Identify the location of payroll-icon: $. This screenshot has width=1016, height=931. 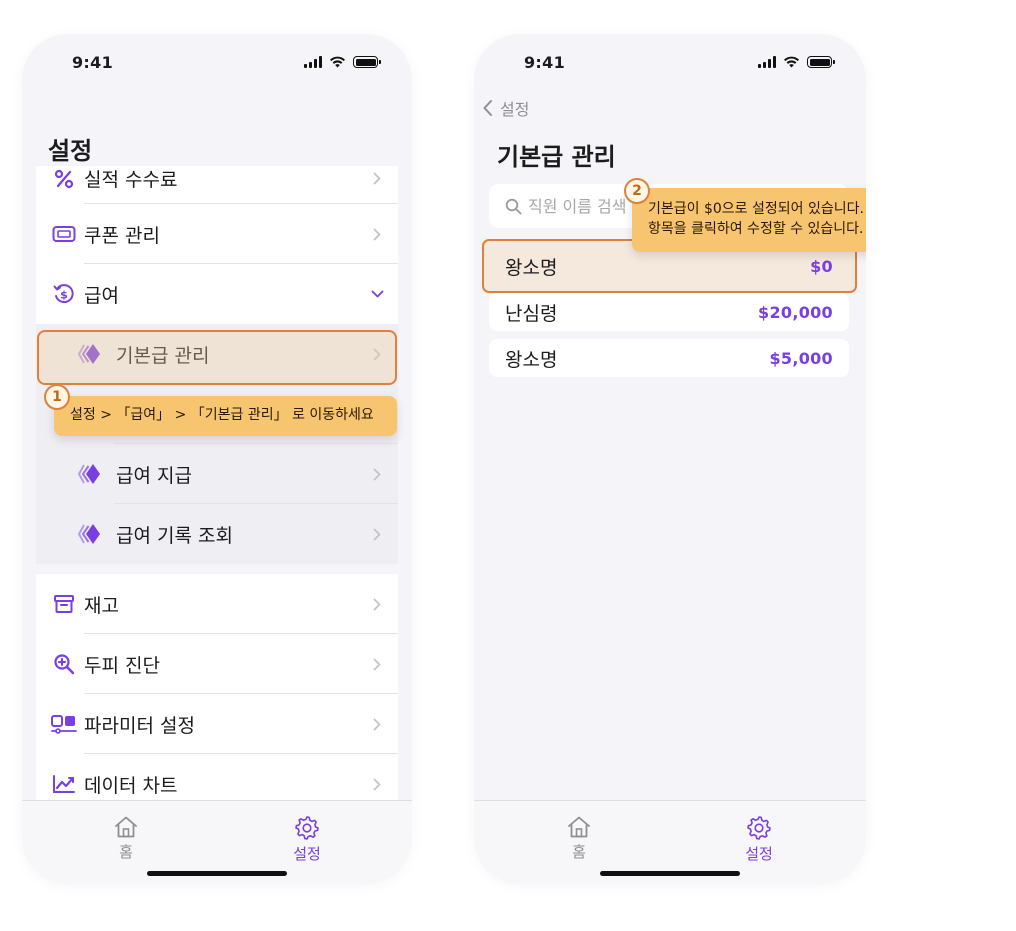
(64, 294).